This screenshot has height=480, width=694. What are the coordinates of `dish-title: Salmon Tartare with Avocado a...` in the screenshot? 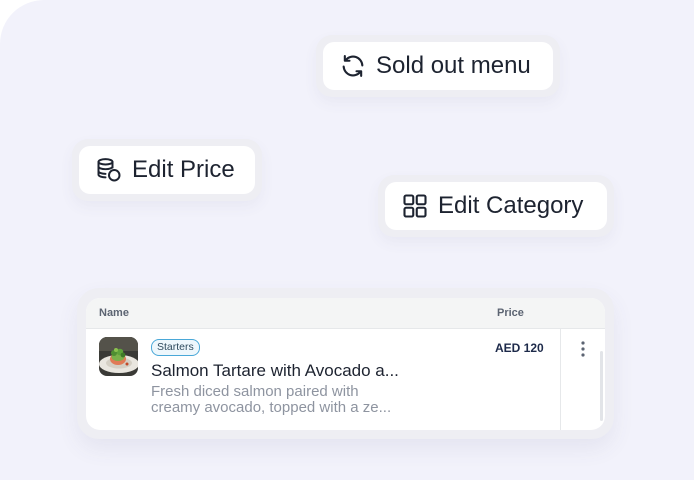 It's located at (275, 370).